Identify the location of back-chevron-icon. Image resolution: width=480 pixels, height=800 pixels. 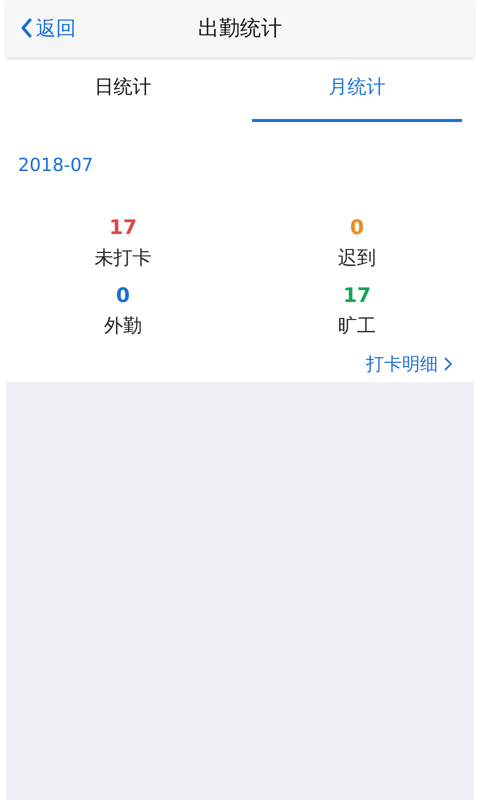
(26, 28).